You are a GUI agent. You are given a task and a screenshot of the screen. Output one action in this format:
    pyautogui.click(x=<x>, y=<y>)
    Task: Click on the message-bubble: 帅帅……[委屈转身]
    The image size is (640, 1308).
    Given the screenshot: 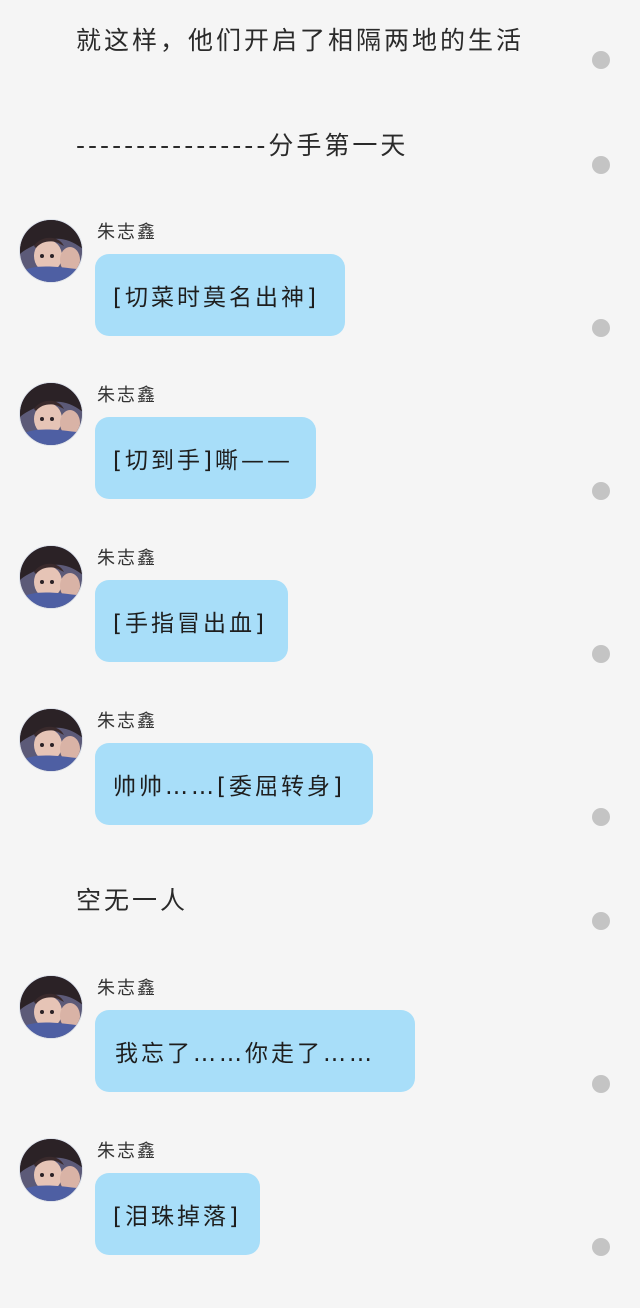 What is the action you would take?
    pyautogui.click(x=234, y=784)
    